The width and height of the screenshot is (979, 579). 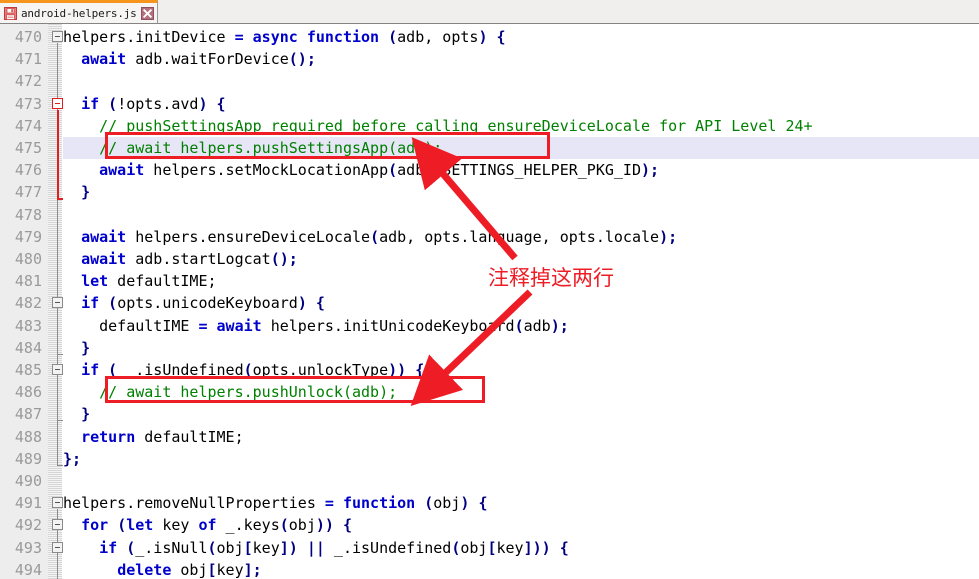 I want to click on line-number: 475, so click(x=28, y=148).